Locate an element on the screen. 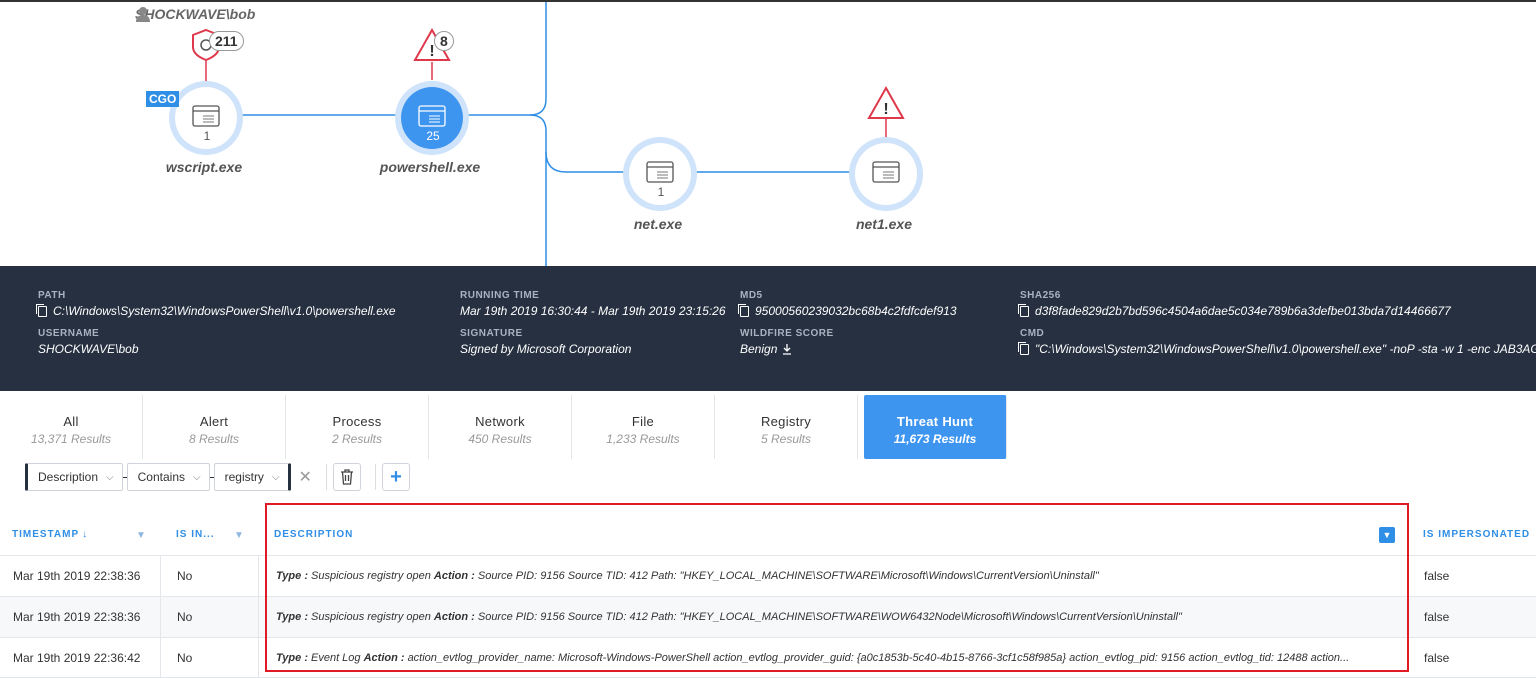 The height and width of the screenshot is (678, 1536). warning-icon: ! is located at coordinates (886, 102).